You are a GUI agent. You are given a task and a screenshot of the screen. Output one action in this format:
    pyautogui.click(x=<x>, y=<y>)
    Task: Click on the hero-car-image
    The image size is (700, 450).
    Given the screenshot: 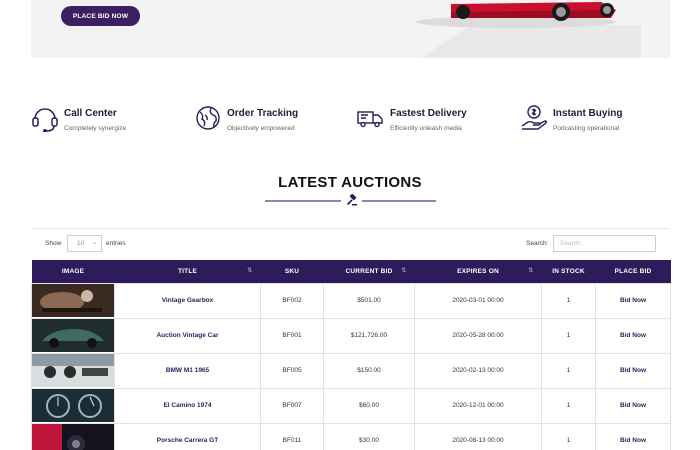 What is the action you would take?
    pyautogui.click(x=528, y=30)
    